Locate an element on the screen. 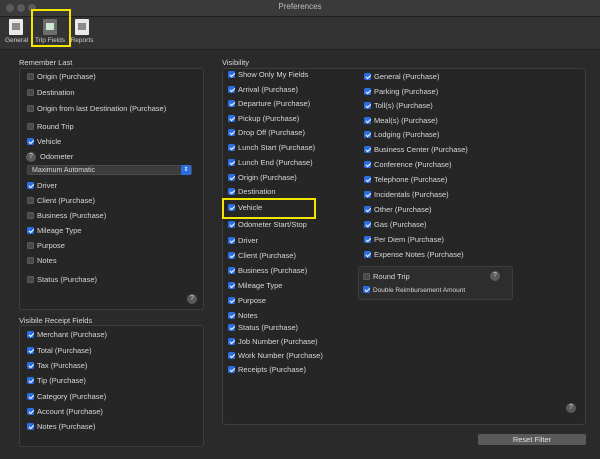 The image size is (600, 459). remember-help-icon: ? is located at coordinates (192, 299).